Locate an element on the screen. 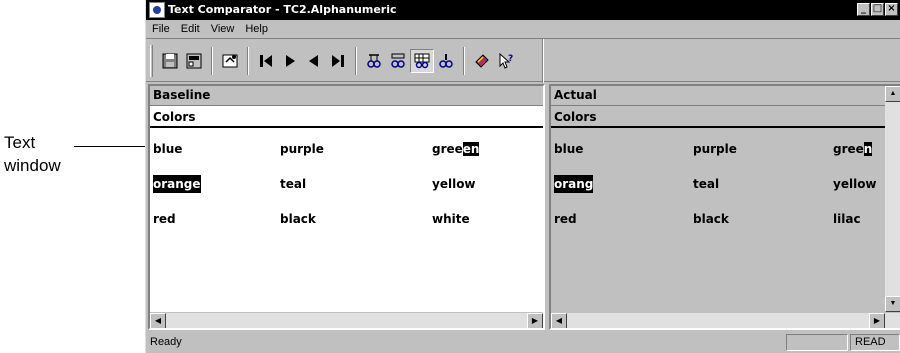 Image resolution: width=900 pixels, height=353 pixels. actual-cell: green is located at coordinates (853, 149).